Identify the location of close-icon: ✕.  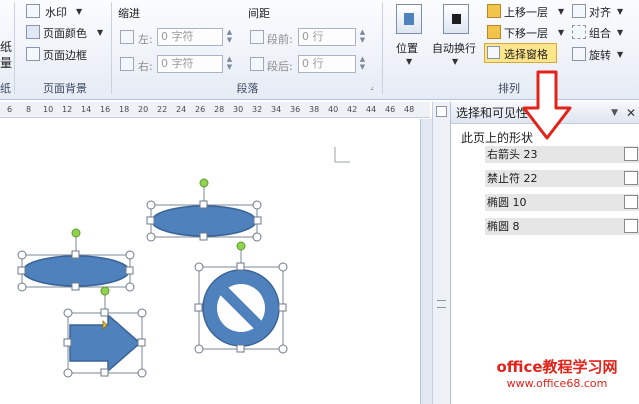
(631, 113).